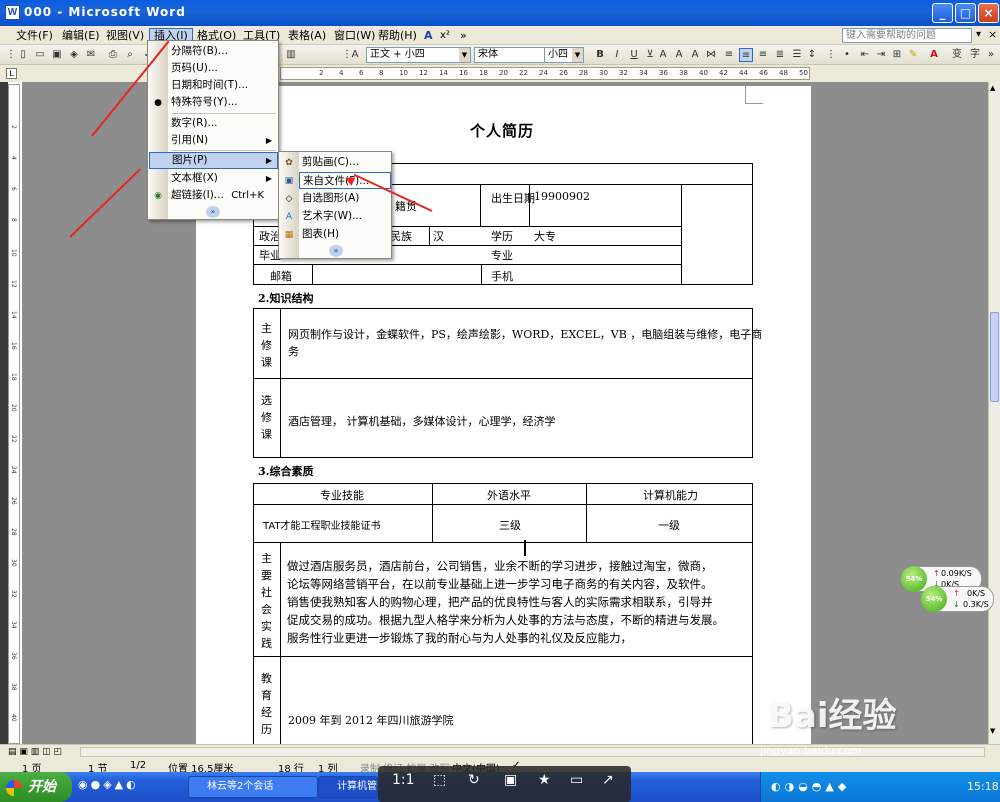 This screenshot has height=802, width=1000. What do you see at coordinates (108, 784) in the screenshot?
I see `quick-launch-icons: ◉●◈▲◐` at bounding box center [108, 784].